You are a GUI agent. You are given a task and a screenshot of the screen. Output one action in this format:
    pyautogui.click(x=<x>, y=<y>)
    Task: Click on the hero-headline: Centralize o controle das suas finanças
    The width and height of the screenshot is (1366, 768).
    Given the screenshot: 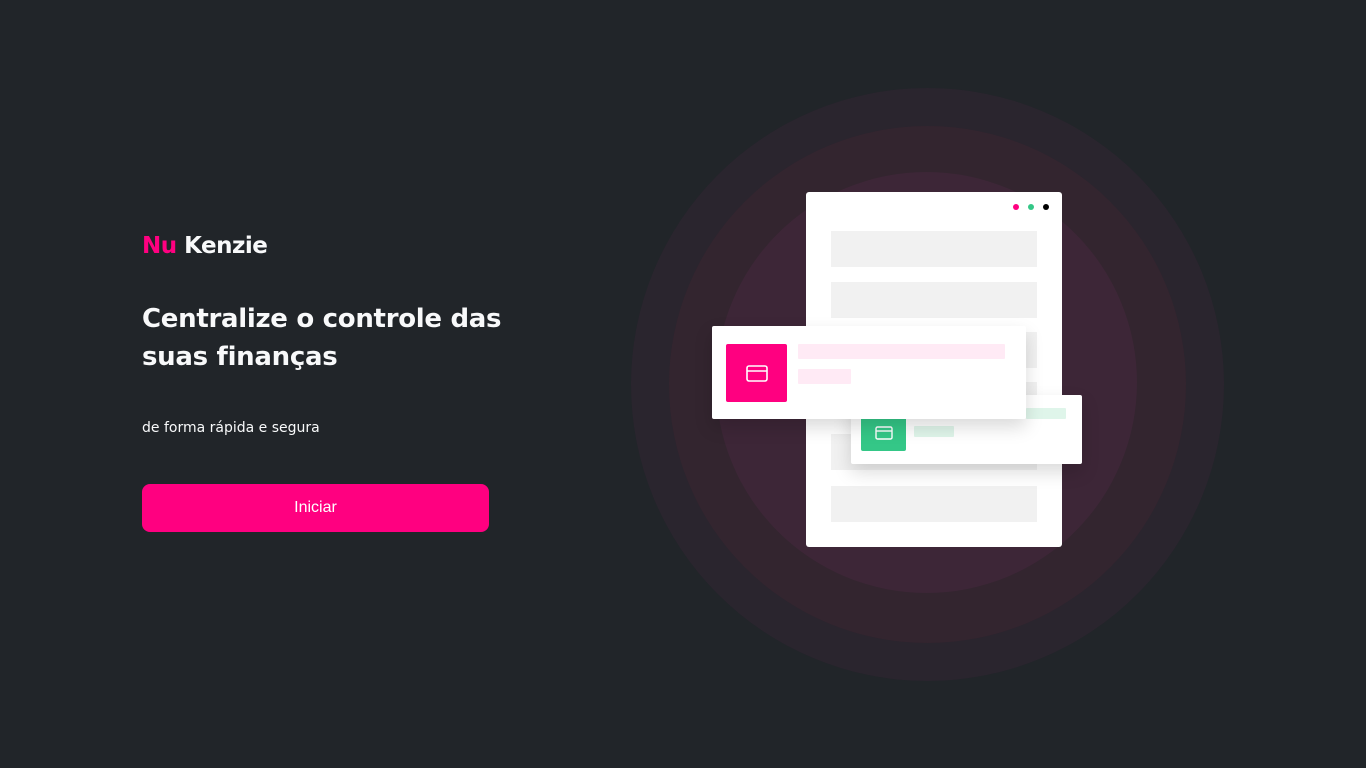 What is the action you would take?
    pyautogui.click(x=322, y=338)
    